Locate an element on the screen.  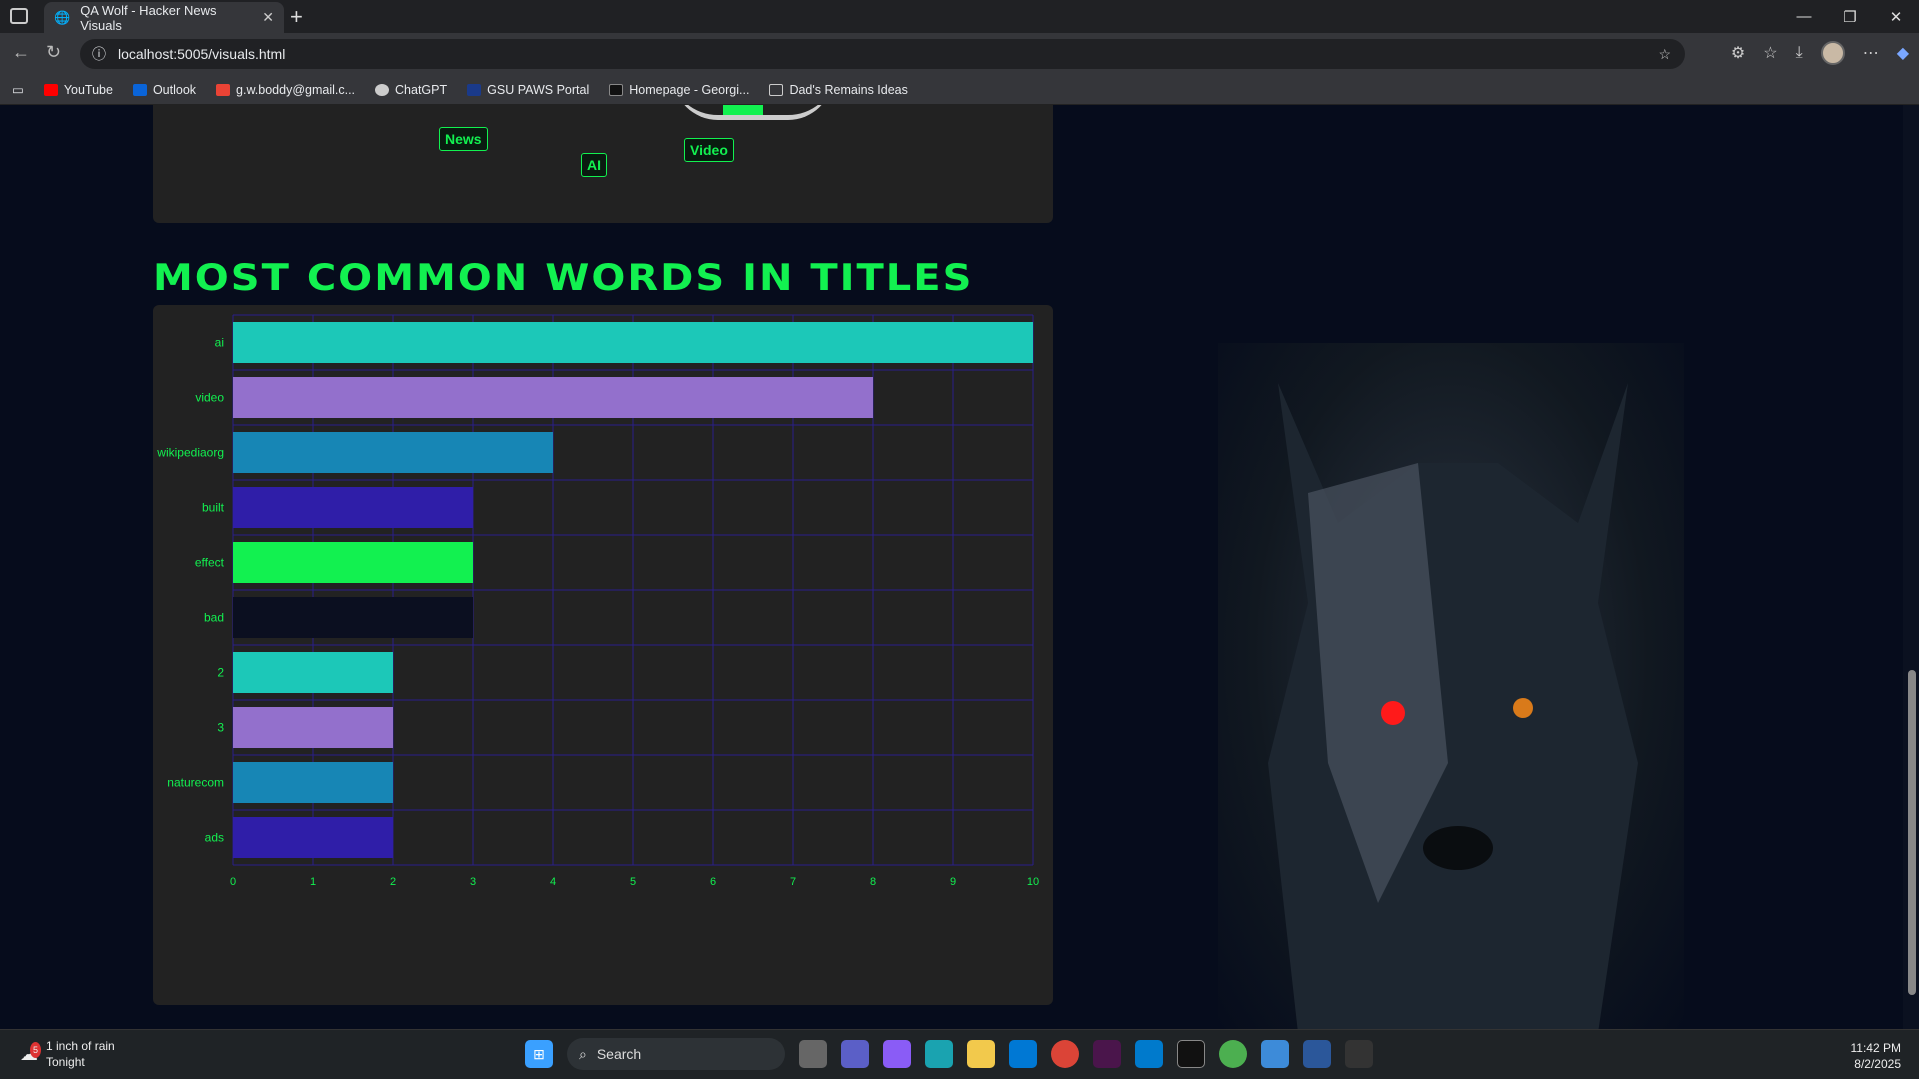
pie-chart-bottom is located at coordinates (753, 112).